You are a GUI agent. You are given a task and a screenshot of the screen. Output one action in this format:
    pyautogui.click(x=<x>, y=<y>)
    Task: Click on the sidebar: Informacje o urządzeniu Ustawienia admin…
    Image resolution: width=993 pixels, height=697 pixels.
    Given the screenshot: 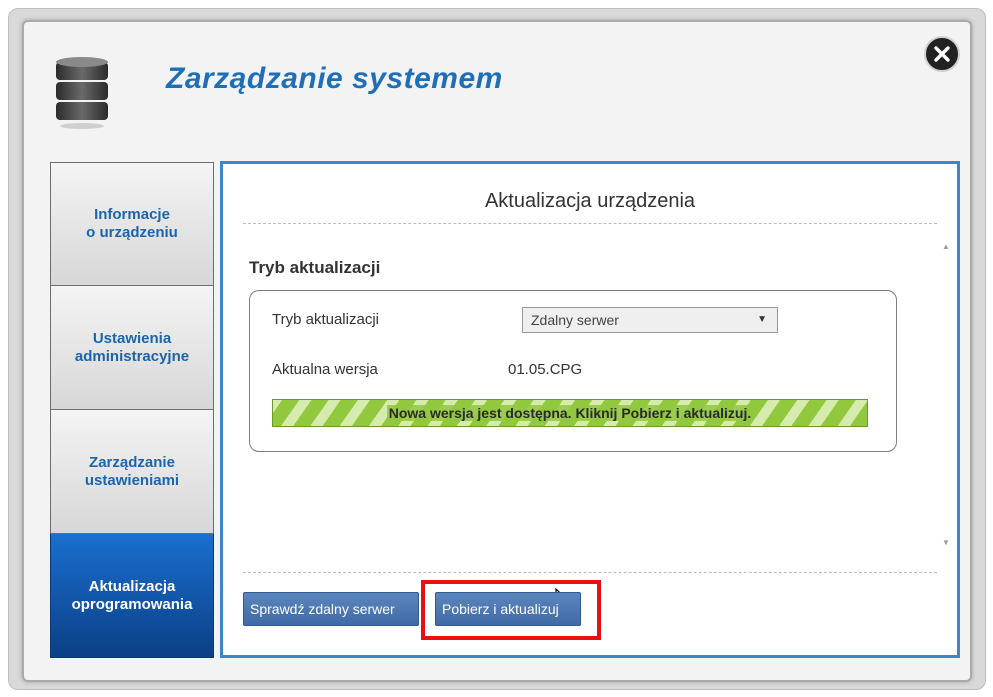 What is the action you would take?
    pyautogui.click(x=132, y=410)
    